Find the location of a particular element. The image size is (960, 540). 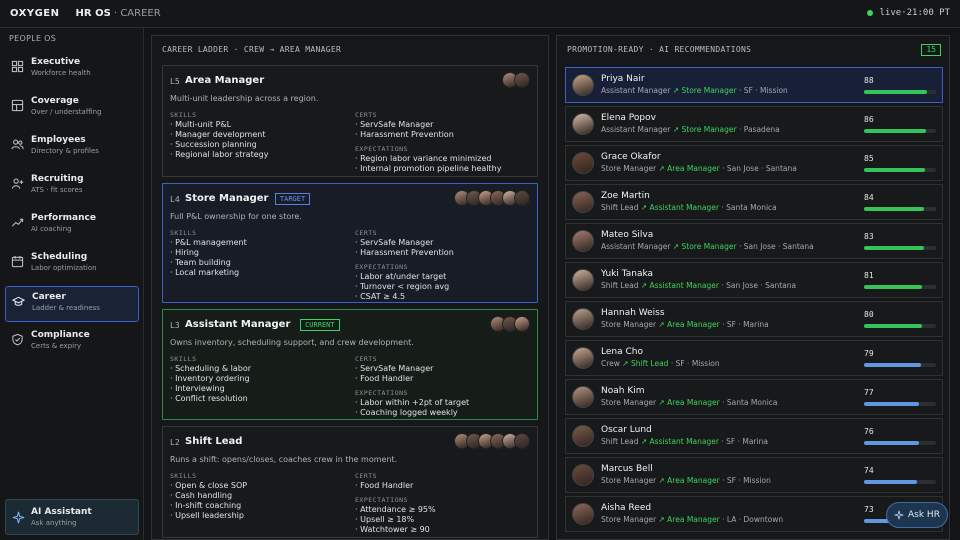

candidate-path: Crew ↗ Shift Lead · SF · Mission is located at coordinates (660, 363).